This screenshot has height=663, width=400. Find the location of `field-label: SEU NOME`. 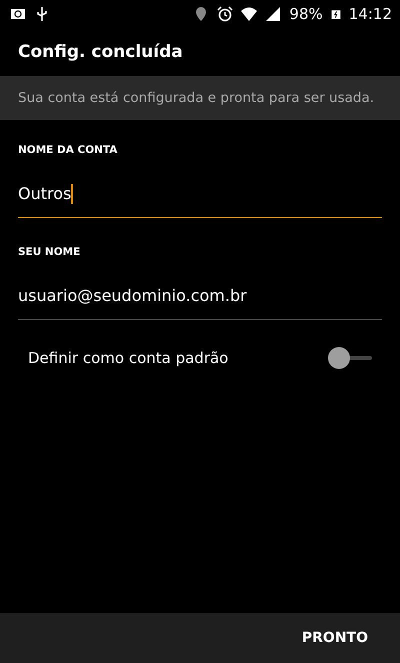

field-label: SEU NOME is located at coordinates (50, 252).